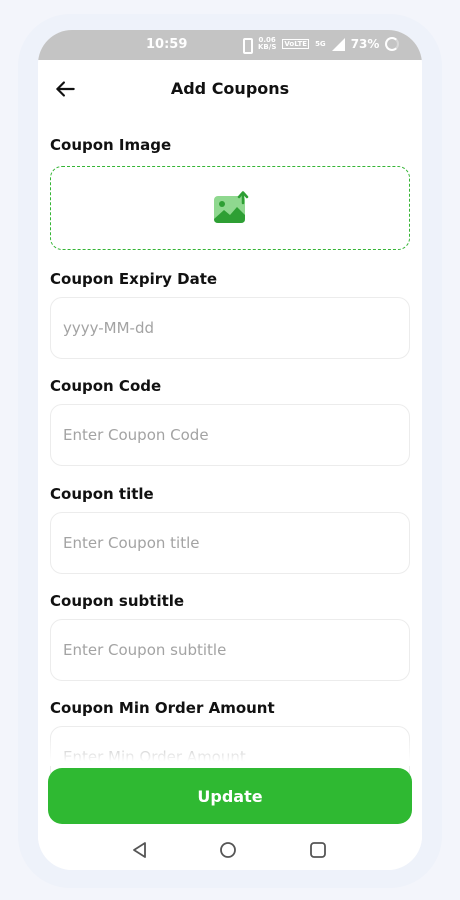 This screenshot has width=460, height=900. I want to click on battery-percent: 73%, so click(365, 44).